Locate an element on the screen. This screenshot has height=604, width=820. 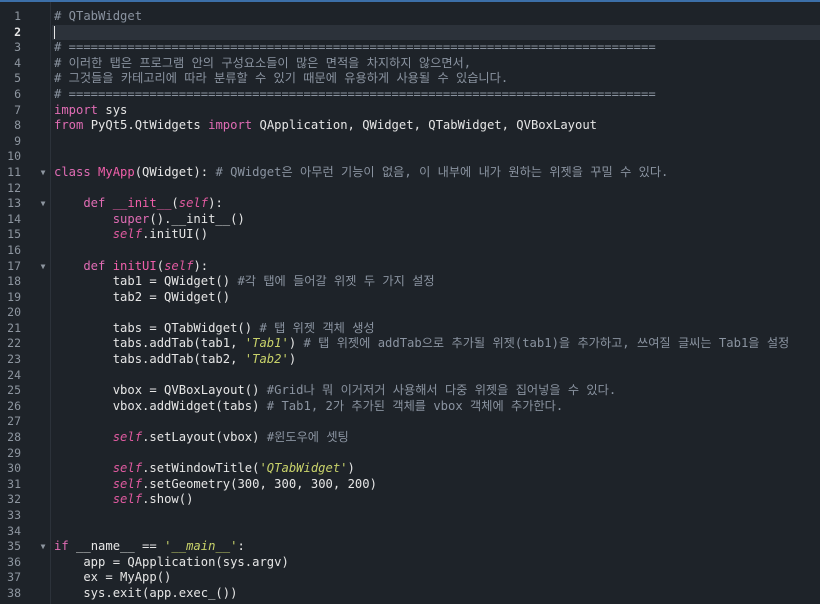
code-line: 9 is located at coordinates (410, 142).